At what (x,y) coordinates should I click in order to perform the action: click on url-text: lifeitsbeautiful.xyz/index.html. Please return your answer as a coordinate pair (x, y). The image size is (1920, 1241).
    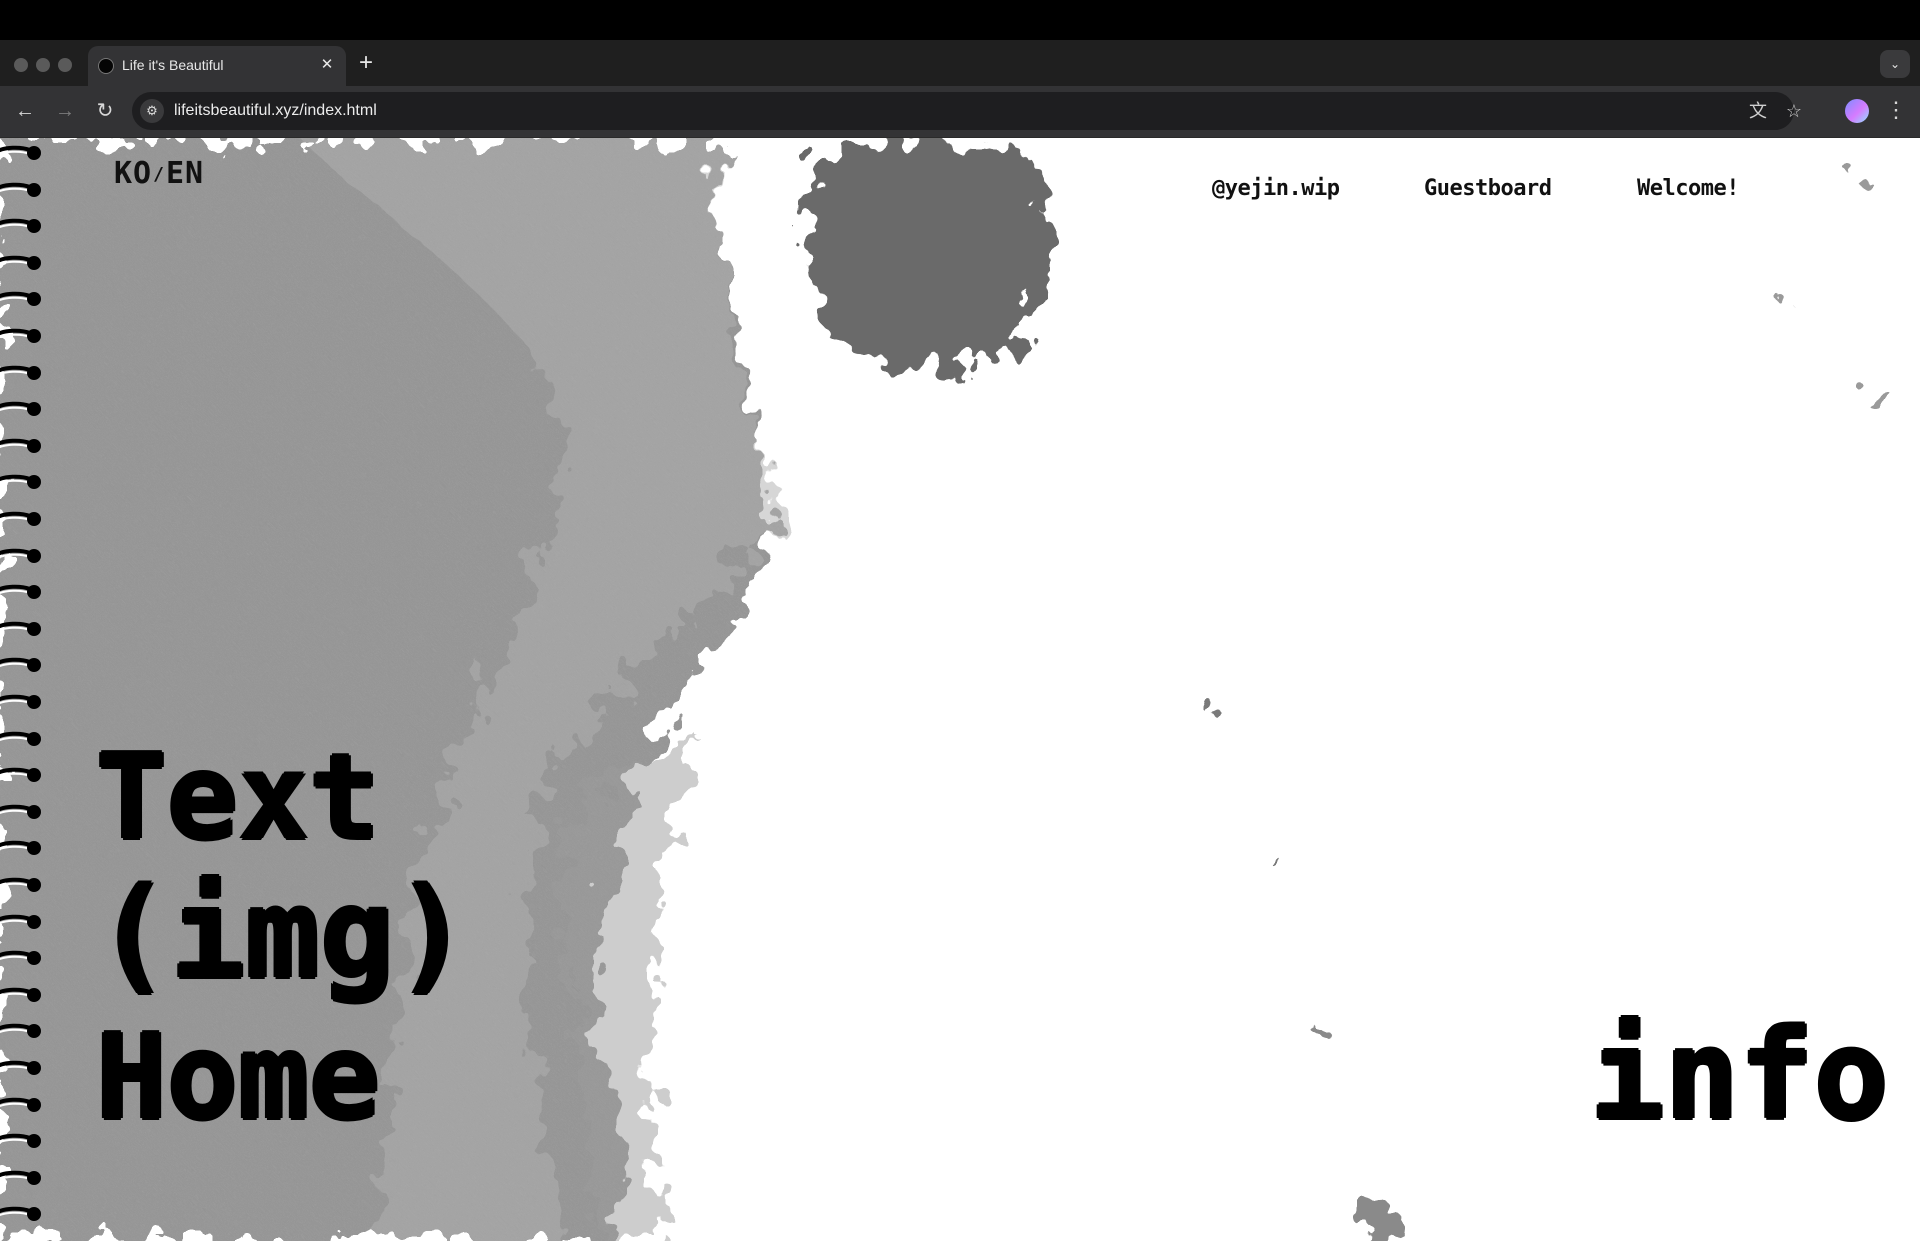
    Looking at the image, I should click on (275, 111).